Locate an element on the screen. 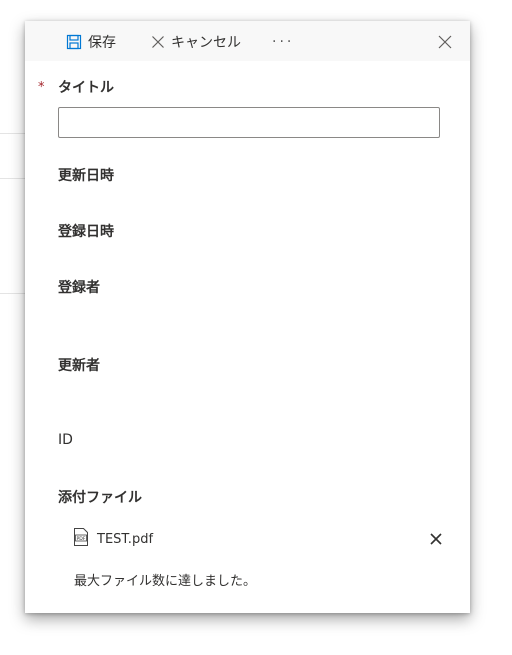 This screenshot has width=512, height=655. remove-attachment-button is located at coordinates (436, 539).